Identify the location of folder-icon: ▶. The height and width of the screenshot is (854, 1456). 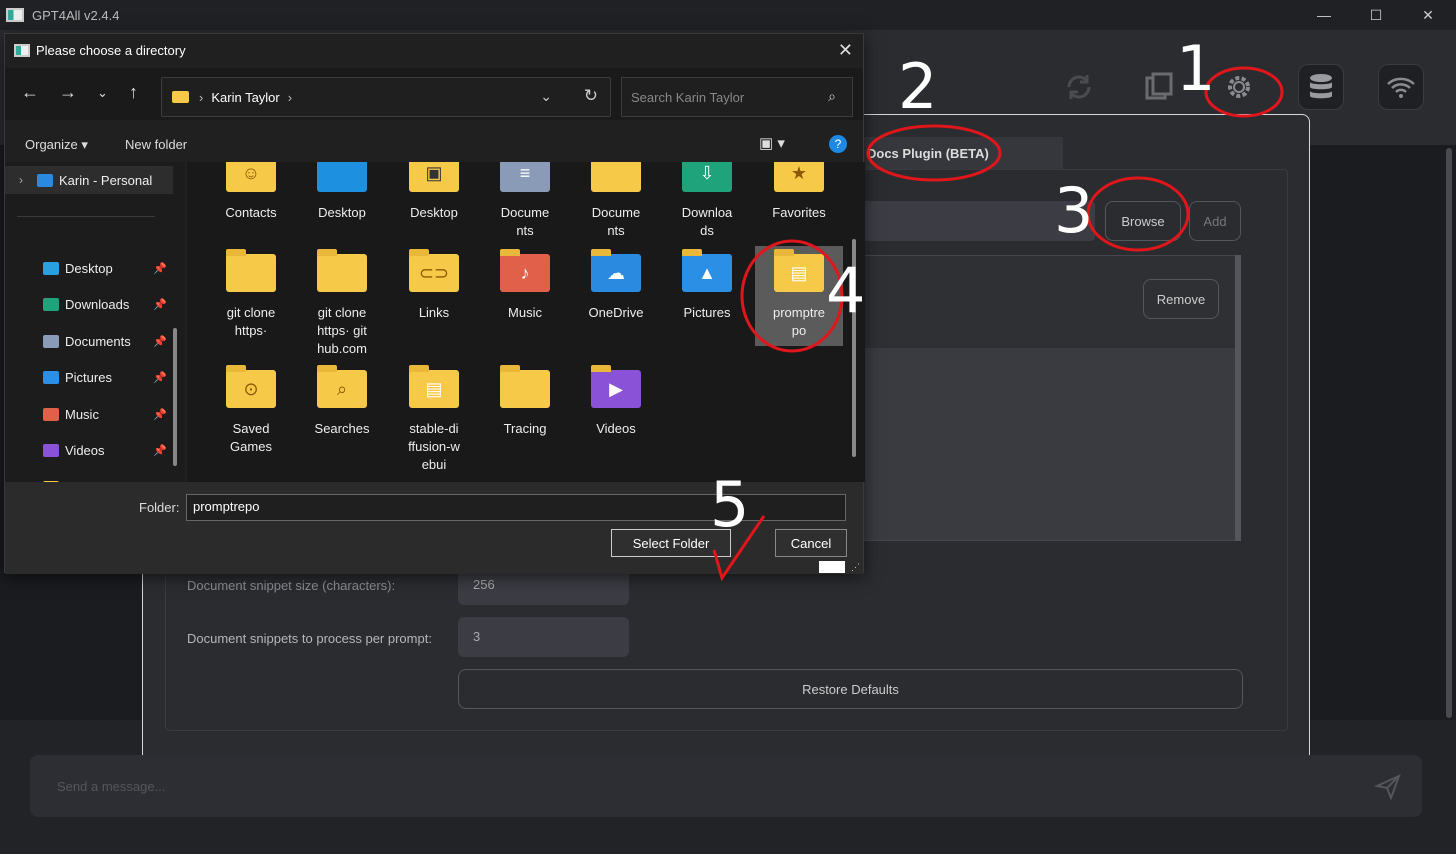
(616, 387).